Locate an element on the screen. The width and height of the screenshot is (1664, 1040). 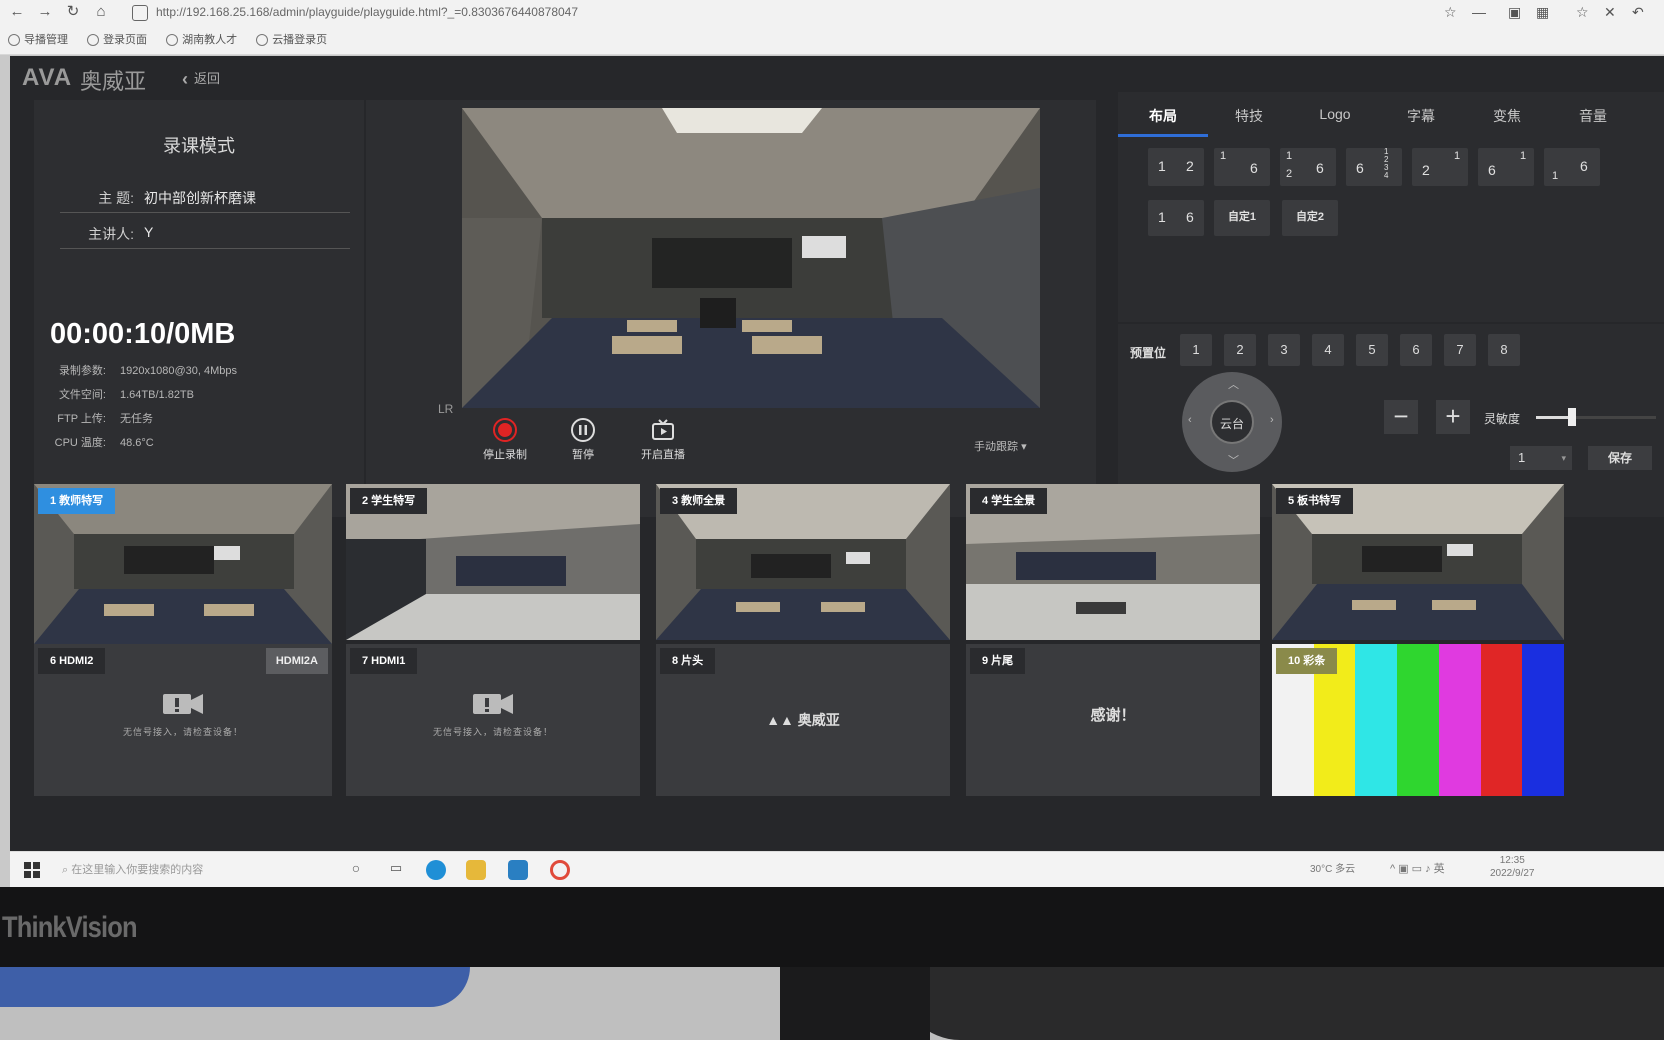
record-stop-icon is located at coordinates (505, 430).